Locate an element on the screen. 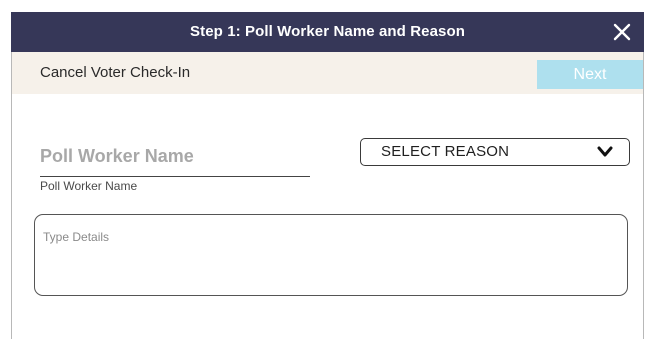 The width and height of the screenshot is (654, 339). select-reason-value: SELECT REASON is located at coordinates (445, 151).